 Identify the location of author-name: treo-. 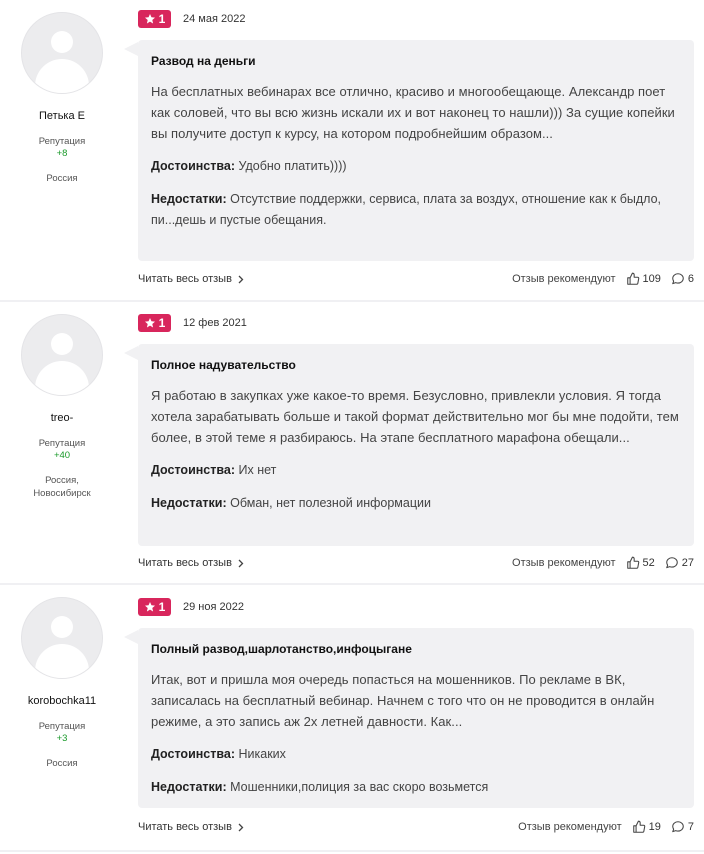
(62, 418).